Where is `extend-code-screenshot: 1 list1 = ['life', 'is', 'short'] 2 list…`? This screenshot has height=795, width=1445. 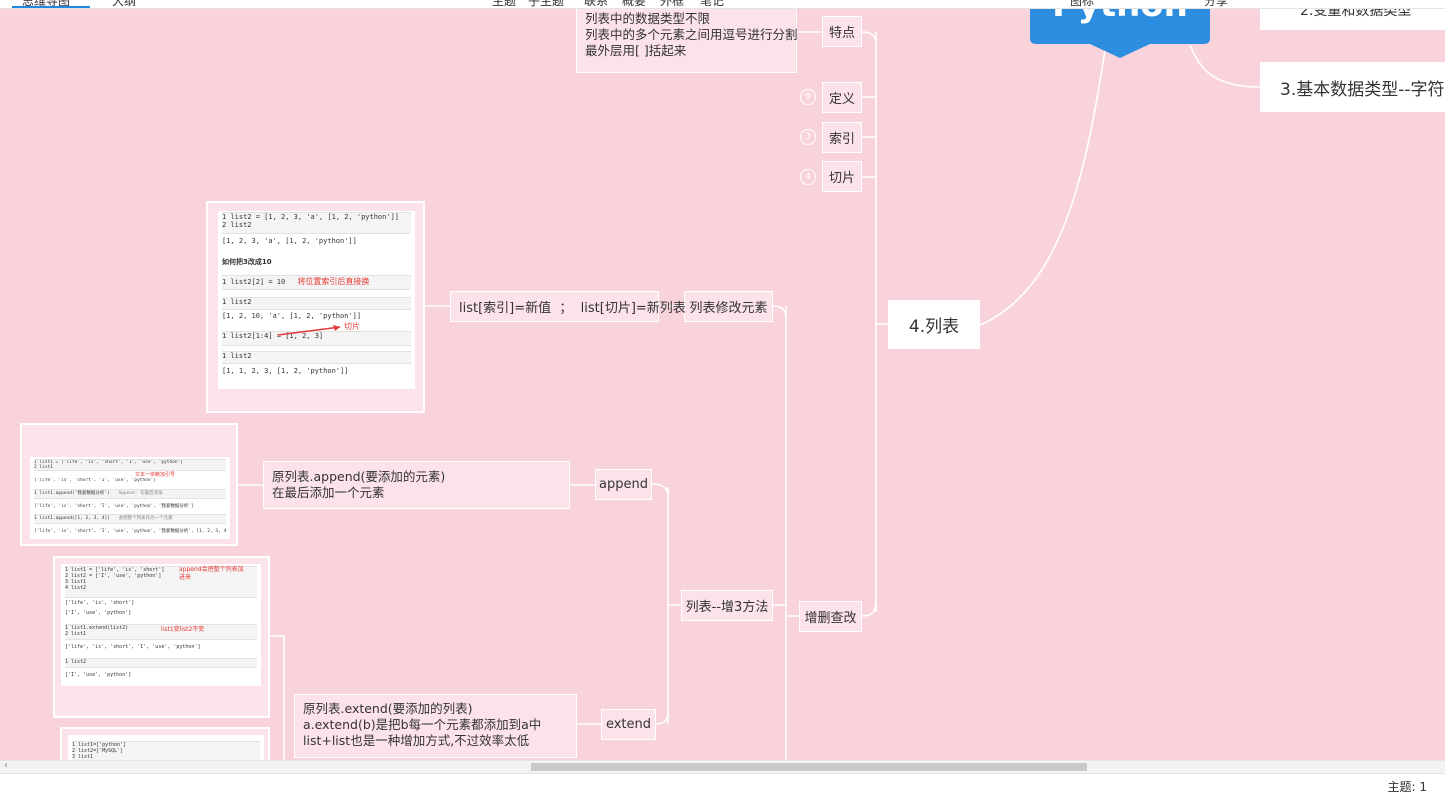 extend-code-screenshot: 1 list1 = ['life', 'is', 'short'] 2 list… is located at coordinates (161, 625).